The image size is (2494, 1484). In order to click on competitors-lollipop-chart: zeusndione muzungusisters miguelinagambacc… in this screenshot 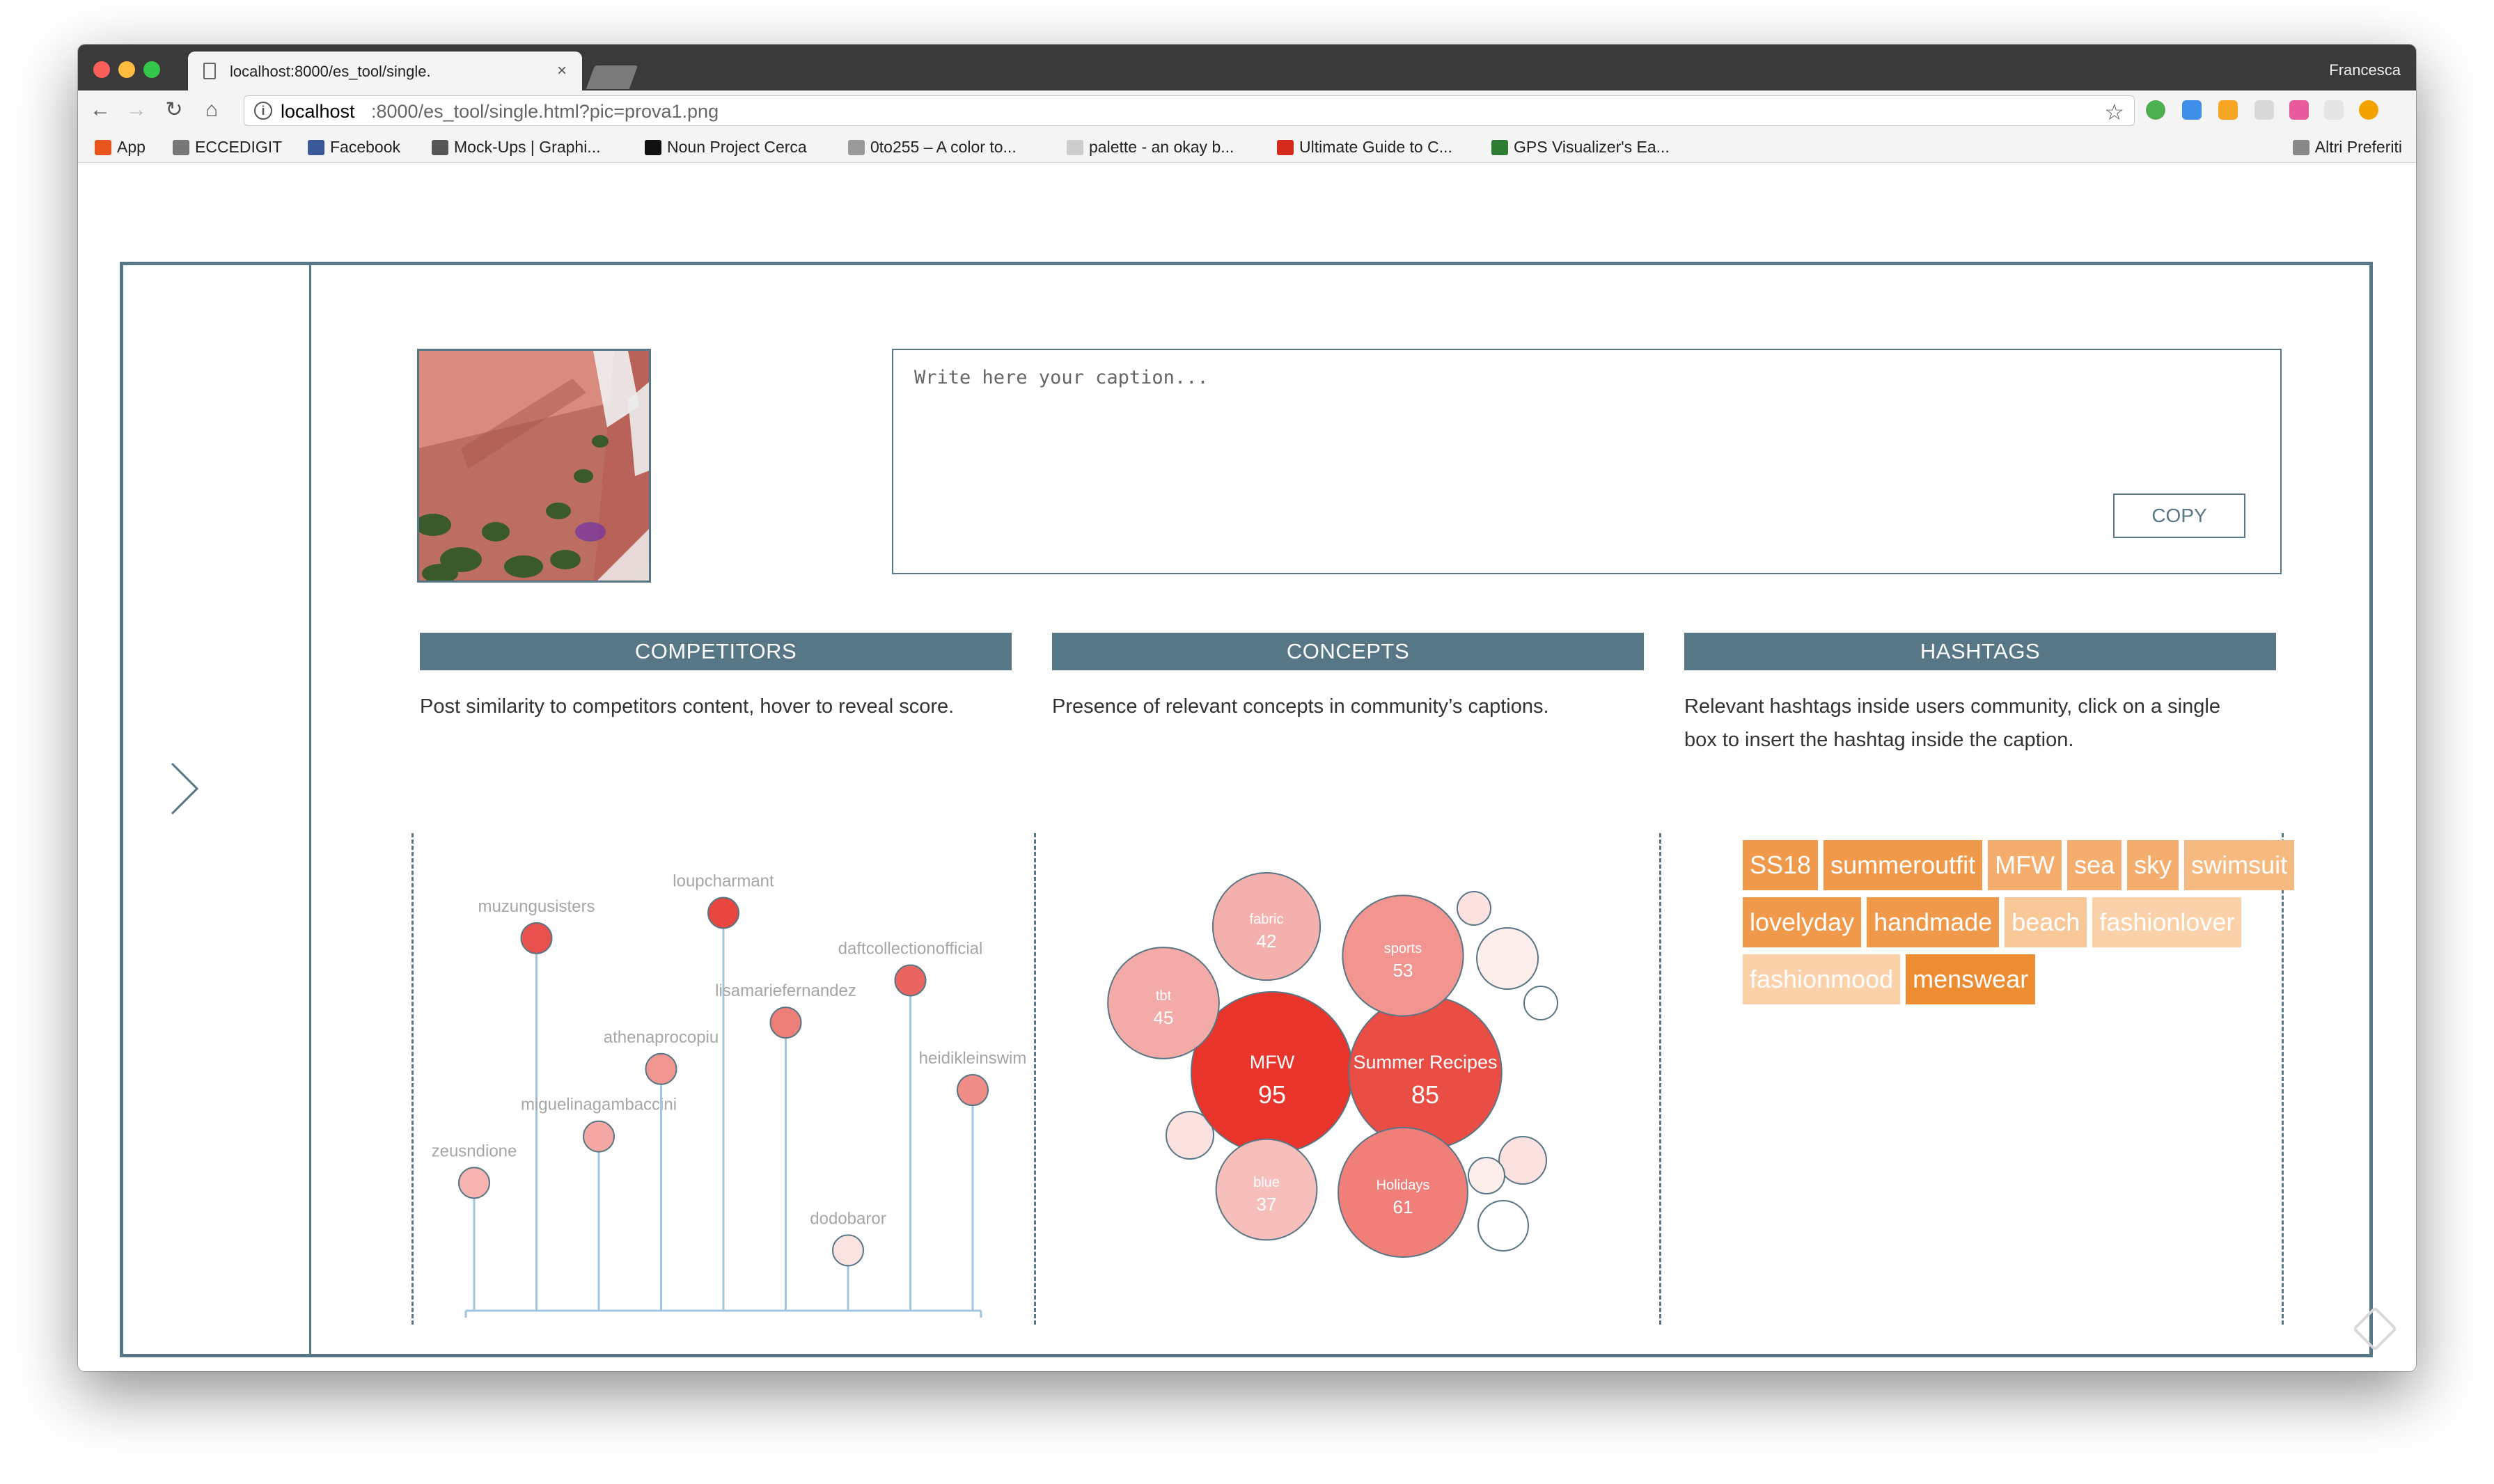, I will do `click(729, 1095)`.